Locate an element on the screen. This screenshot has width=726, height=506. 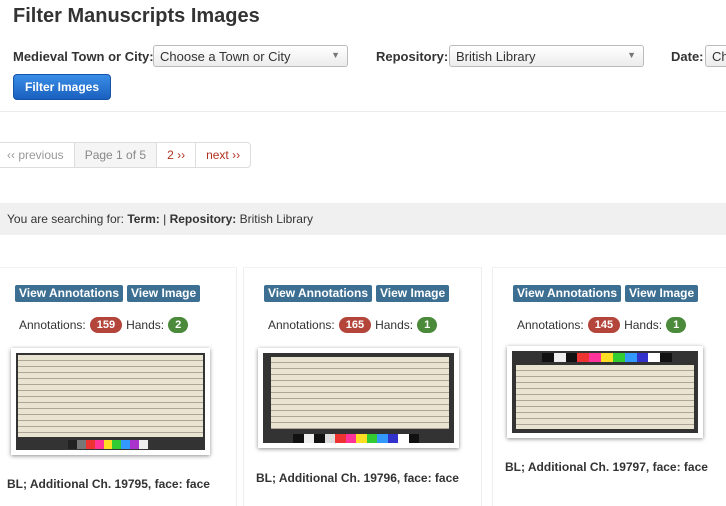
pagination: ‹‹ previous Page 1 of 5 2 ›› next ›› is located at coordinates (126, 155).